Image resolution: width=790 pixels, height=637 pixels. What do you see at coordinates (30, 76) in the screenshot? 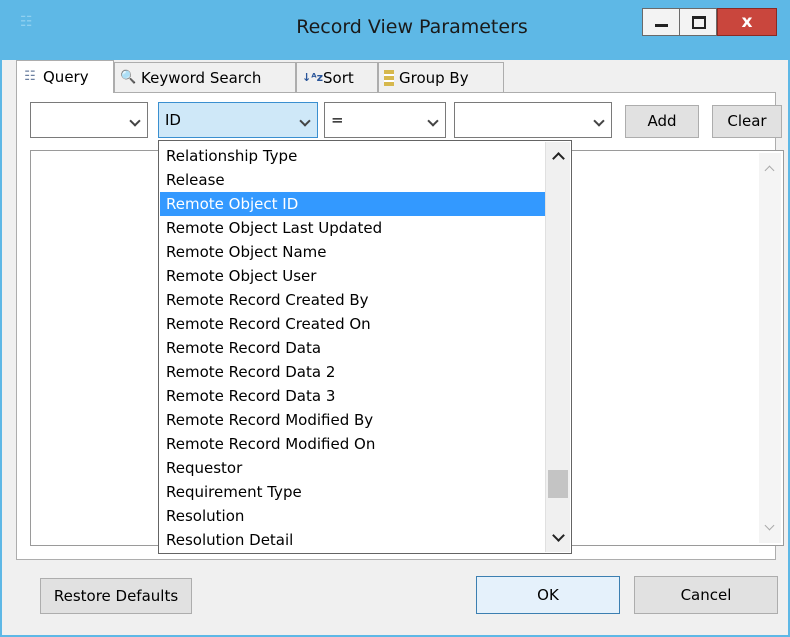
I see `query-icon: ☷` at bounding box center [30, 76].